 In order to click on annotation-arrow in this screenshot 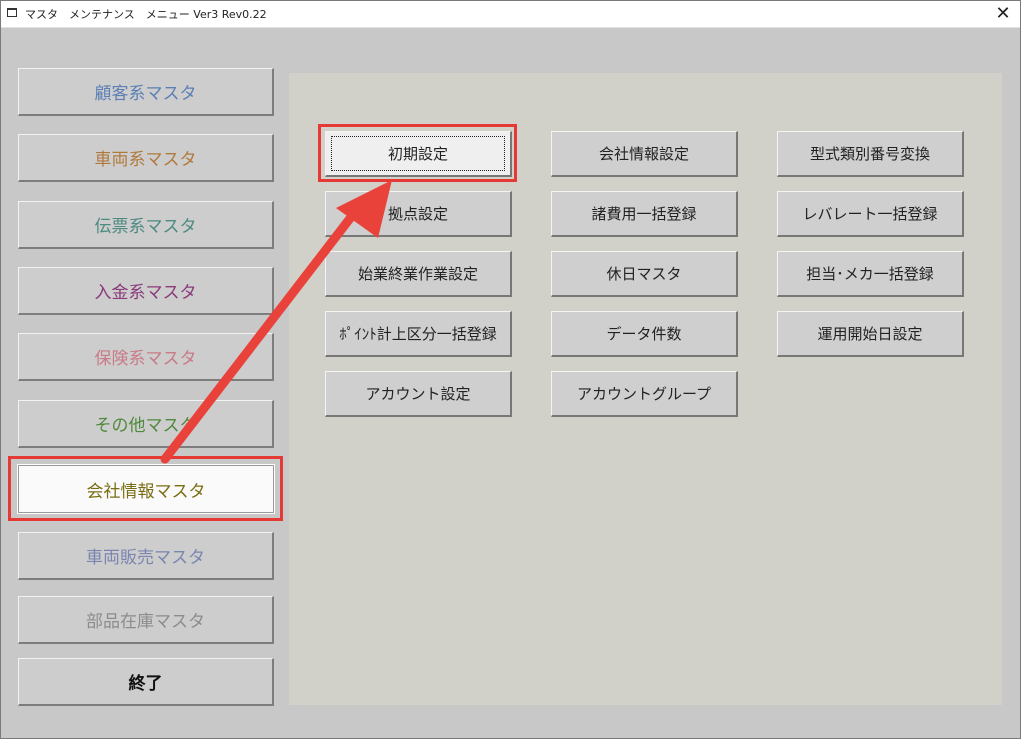, I will do `click(276, 322)`.